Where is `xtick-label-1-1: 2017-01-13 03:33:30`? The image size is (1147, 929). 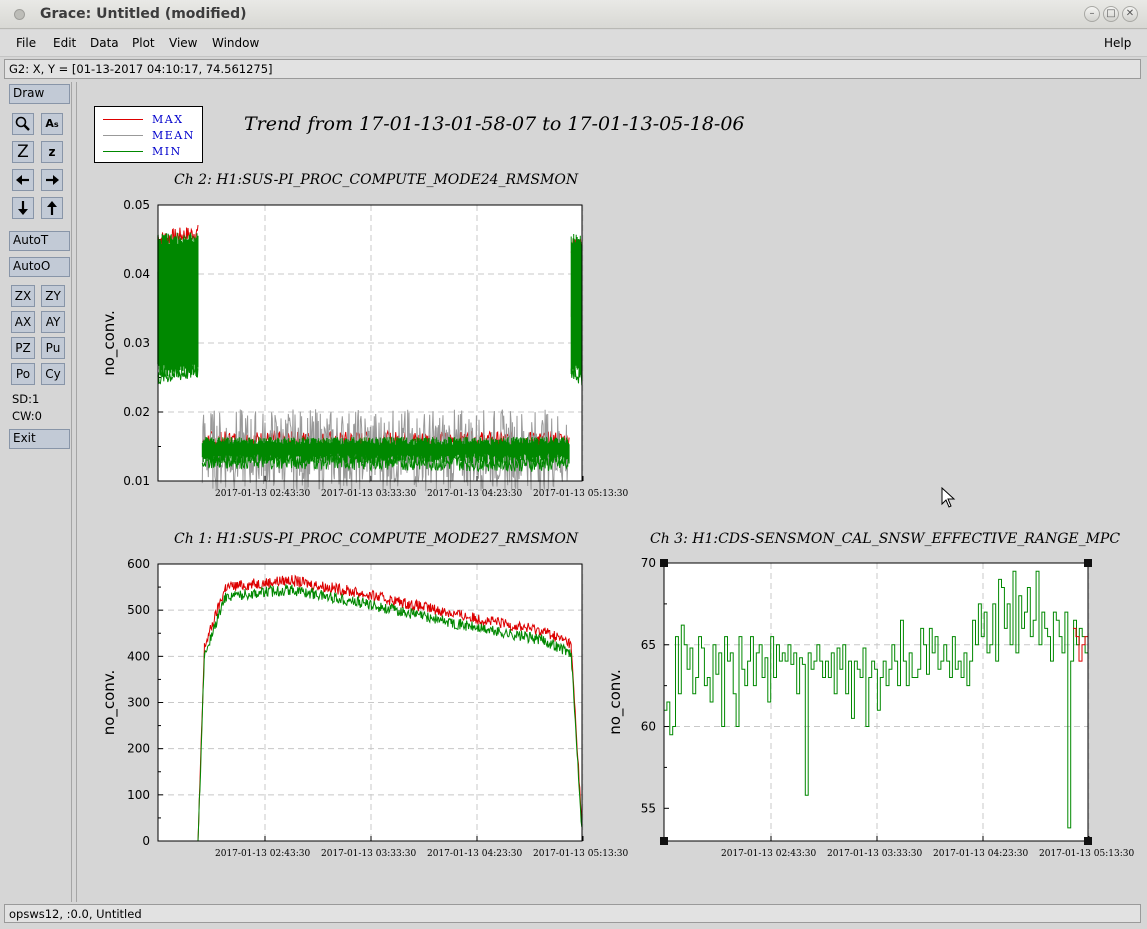 xtick-label-1-1: 2017-01-13 03:33:30 is located at coordinates (368, 854).